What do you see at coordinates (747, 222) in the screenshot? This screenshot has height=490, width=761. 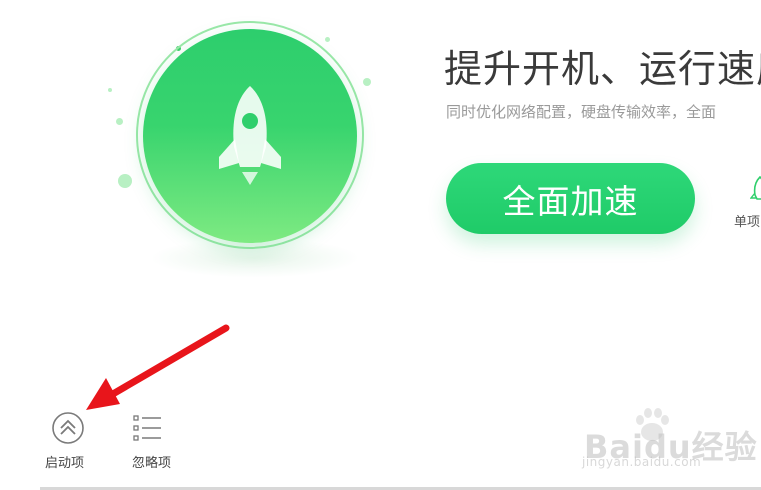 I see `single-item-label: 单项` at bounding box center [747, 222].